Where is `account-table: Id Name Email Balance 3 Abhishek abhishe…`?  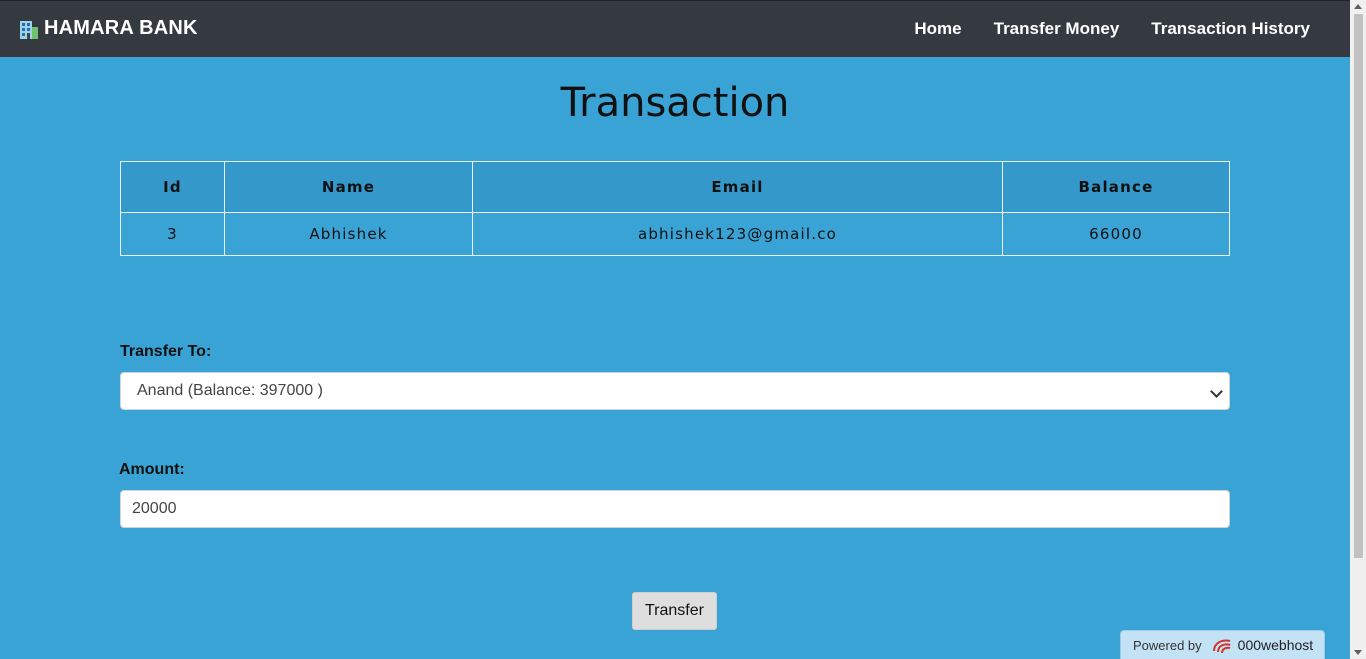
account-table: Id Name Email Balance 3 Abhishek abhishe… is located at coordinates (675, 208).